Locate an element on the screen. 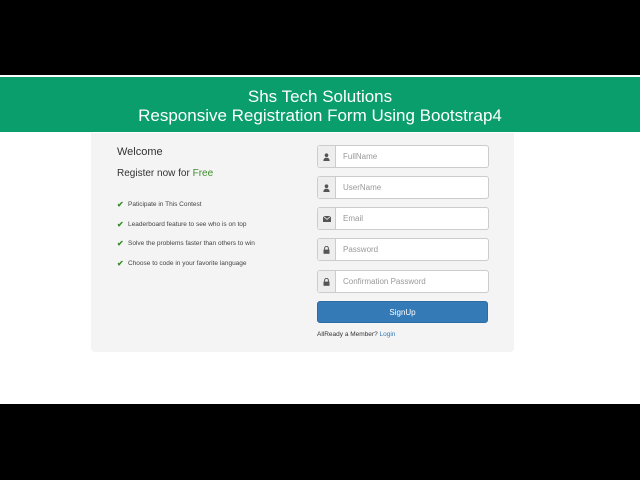 The image size is (640, 480). confirm-password-field is located at coordinates (403, 281).